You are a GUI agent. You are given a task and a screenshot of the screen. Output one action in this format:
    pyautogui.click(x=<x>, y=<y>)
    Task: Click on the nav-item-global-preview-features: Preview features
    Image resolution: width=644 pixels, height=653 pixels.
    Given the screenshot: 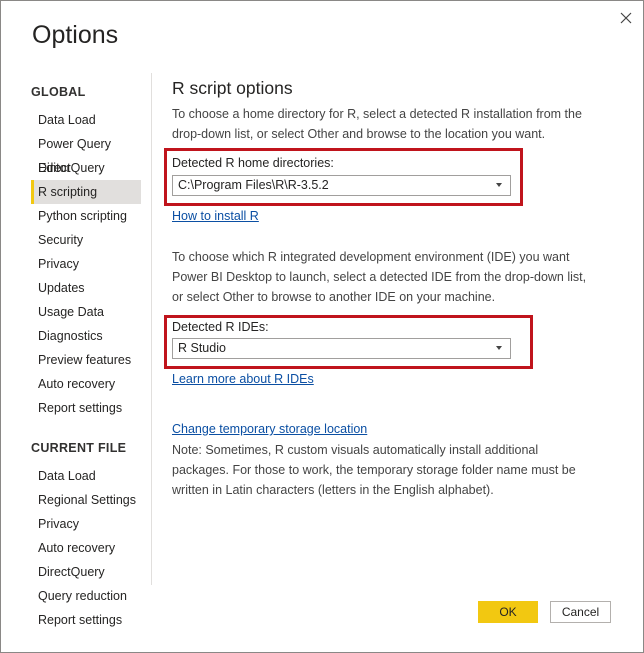 What is the action you would take?
    pyautogui.click(x=86, y=360)
    